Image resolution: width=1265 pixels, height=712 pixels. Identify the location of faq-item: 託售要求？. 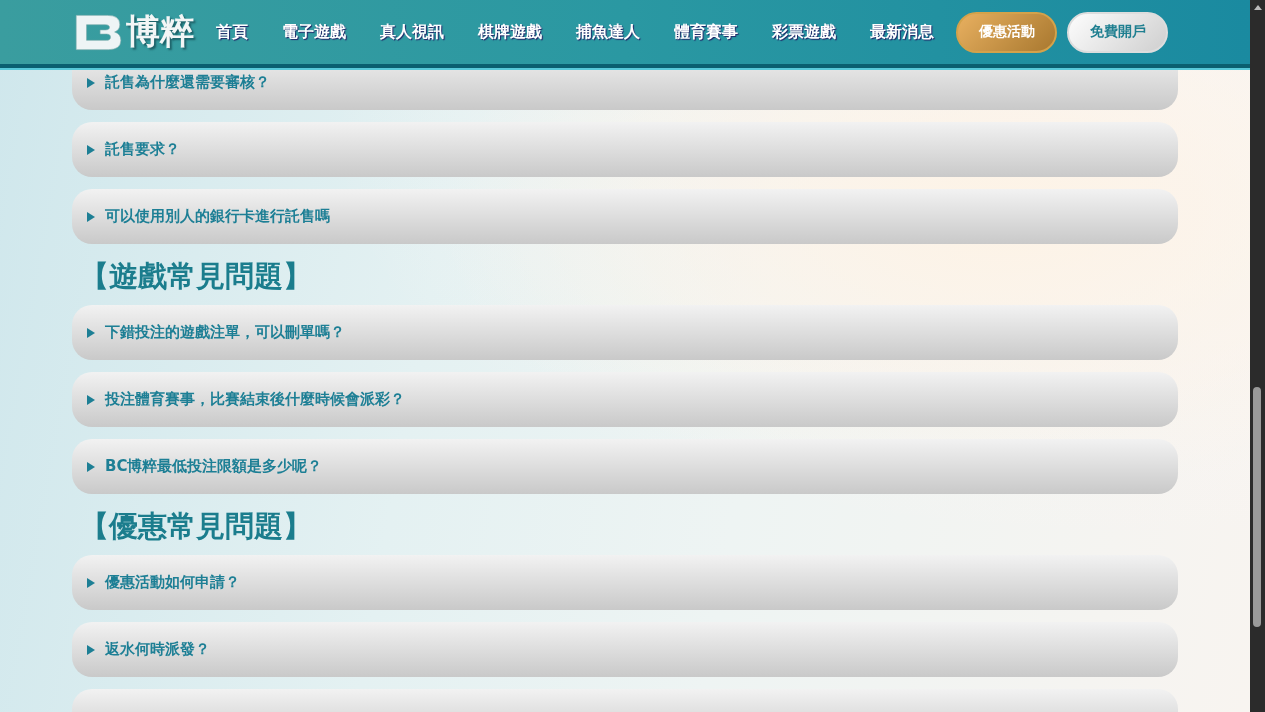
(625, 149).